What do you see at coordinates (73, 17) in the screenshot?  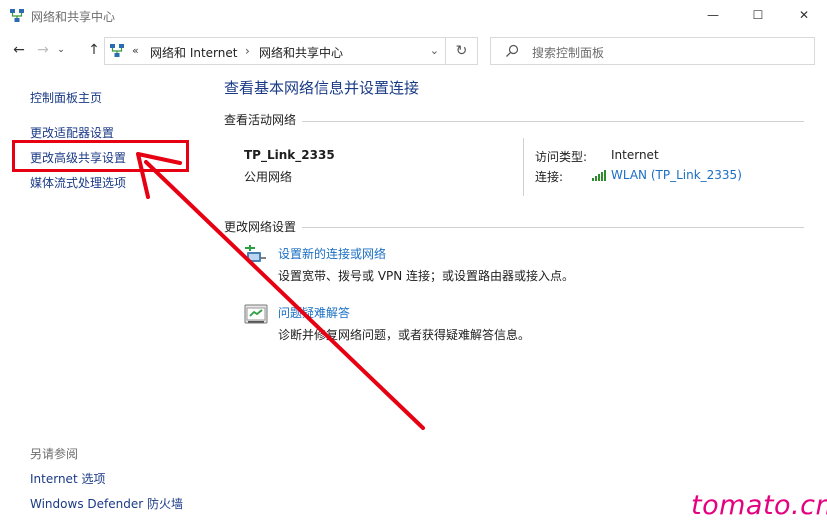 I see `window-title: 网络和共享中心` at bounding box center [73, 17].